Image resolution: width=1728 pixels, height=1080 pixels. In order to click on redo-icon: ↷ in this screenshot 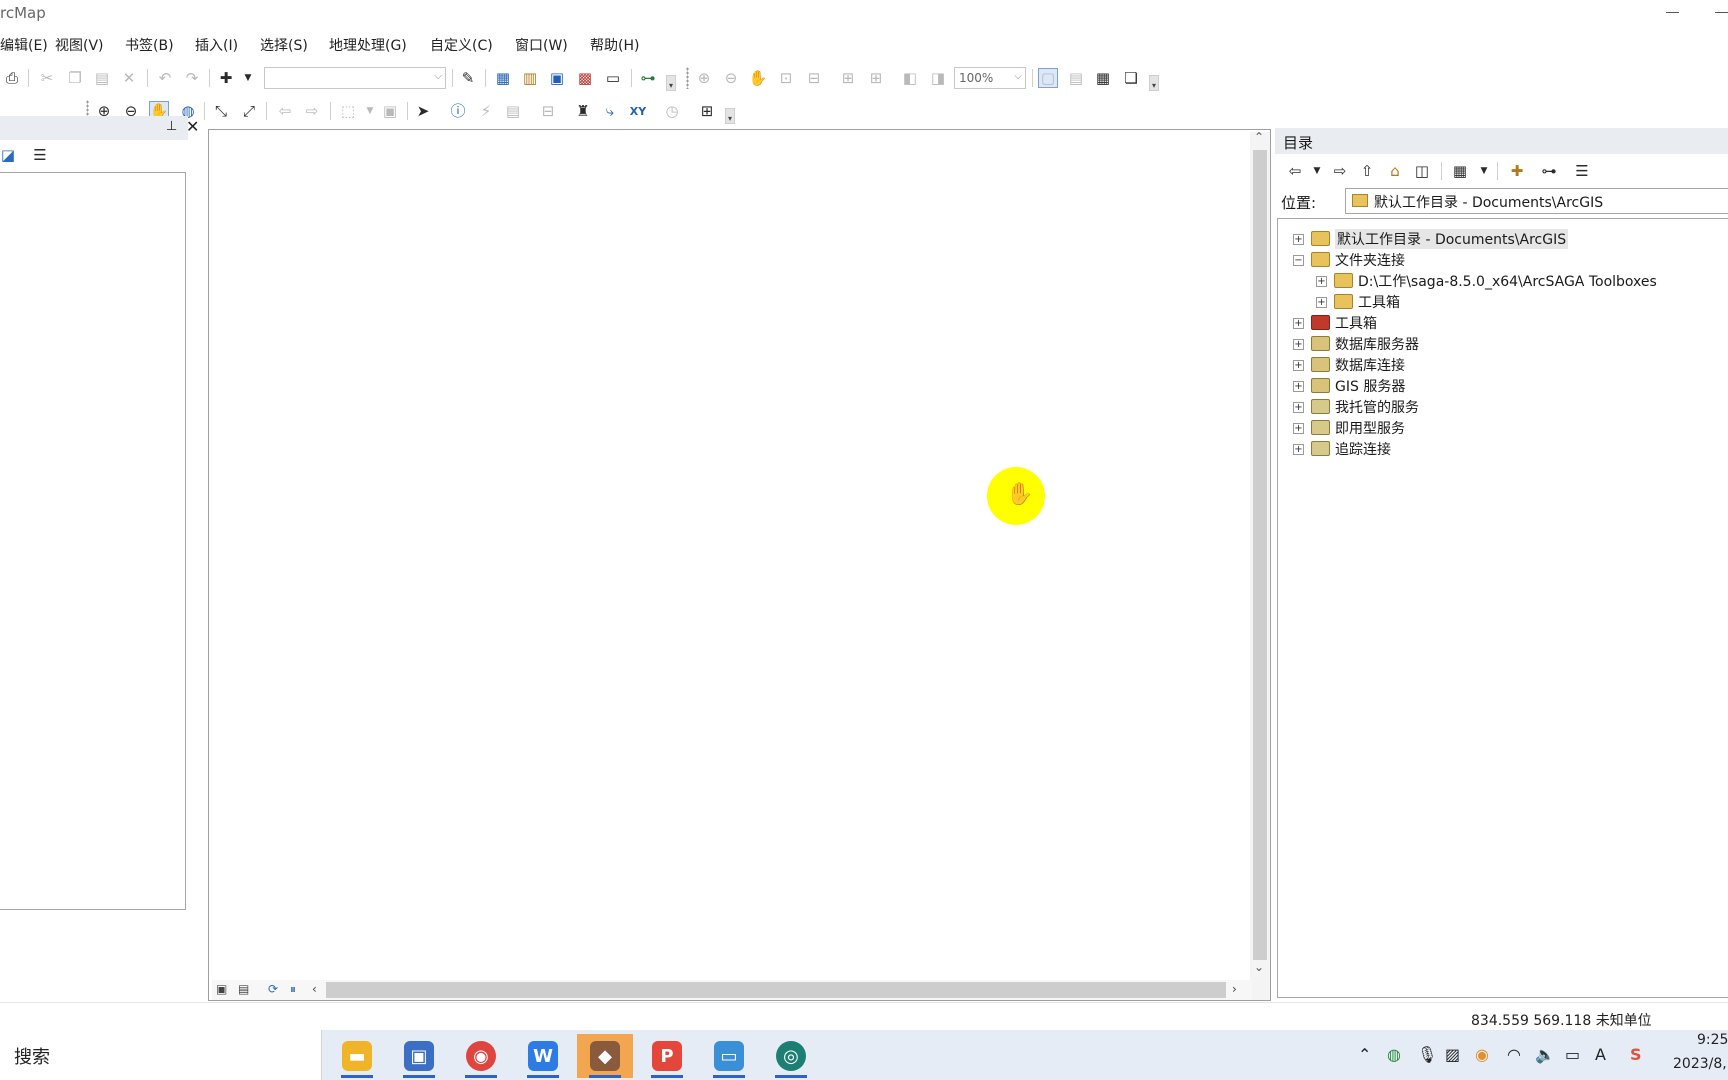, I will do `click(192, 78)`.